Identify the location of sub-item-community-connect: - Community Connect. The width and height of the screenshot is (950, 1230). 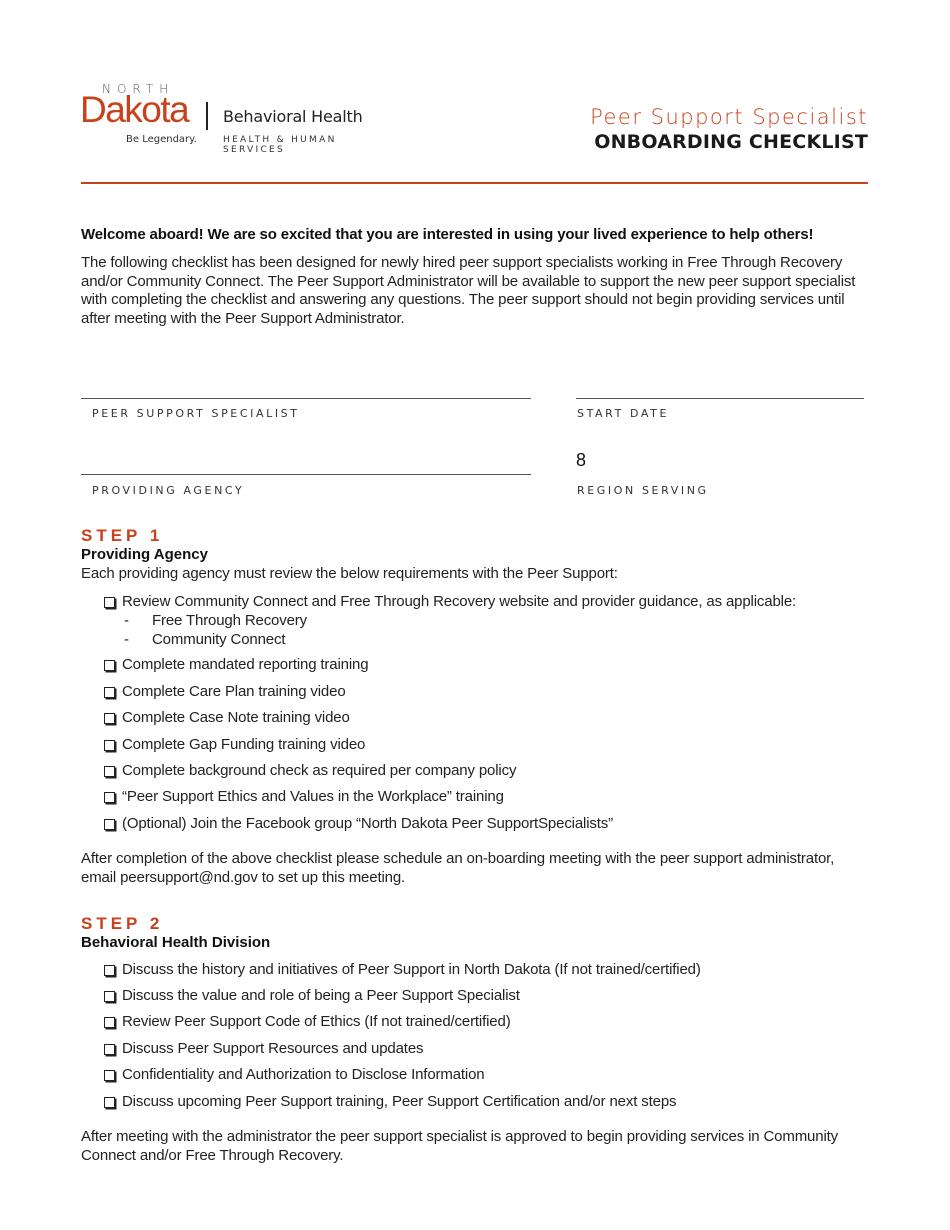
(204, 639).